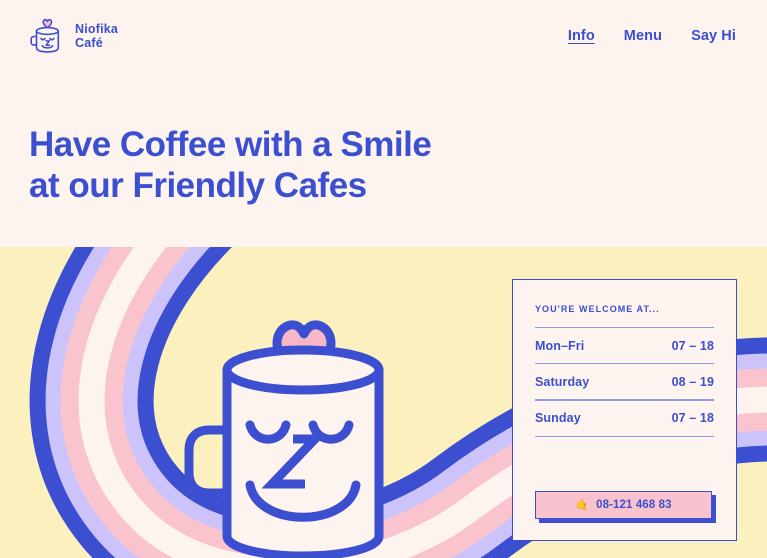 Image resolution: width=767 pixels, height=558 pixels. I want to click on phone-call-button: 🤙 08-121 468 83, so click(623, 505).